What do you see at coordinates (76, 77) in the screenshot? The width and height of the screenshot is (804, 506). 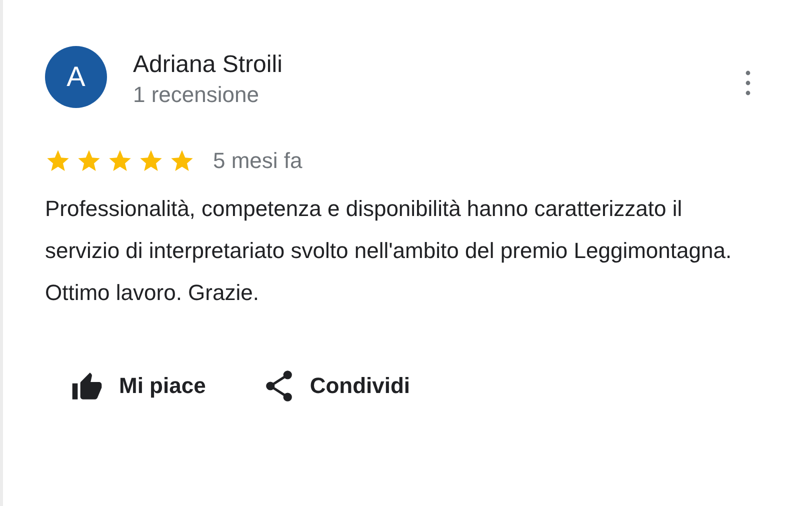 I see `avatar: A` at bounding box center [76, 77].